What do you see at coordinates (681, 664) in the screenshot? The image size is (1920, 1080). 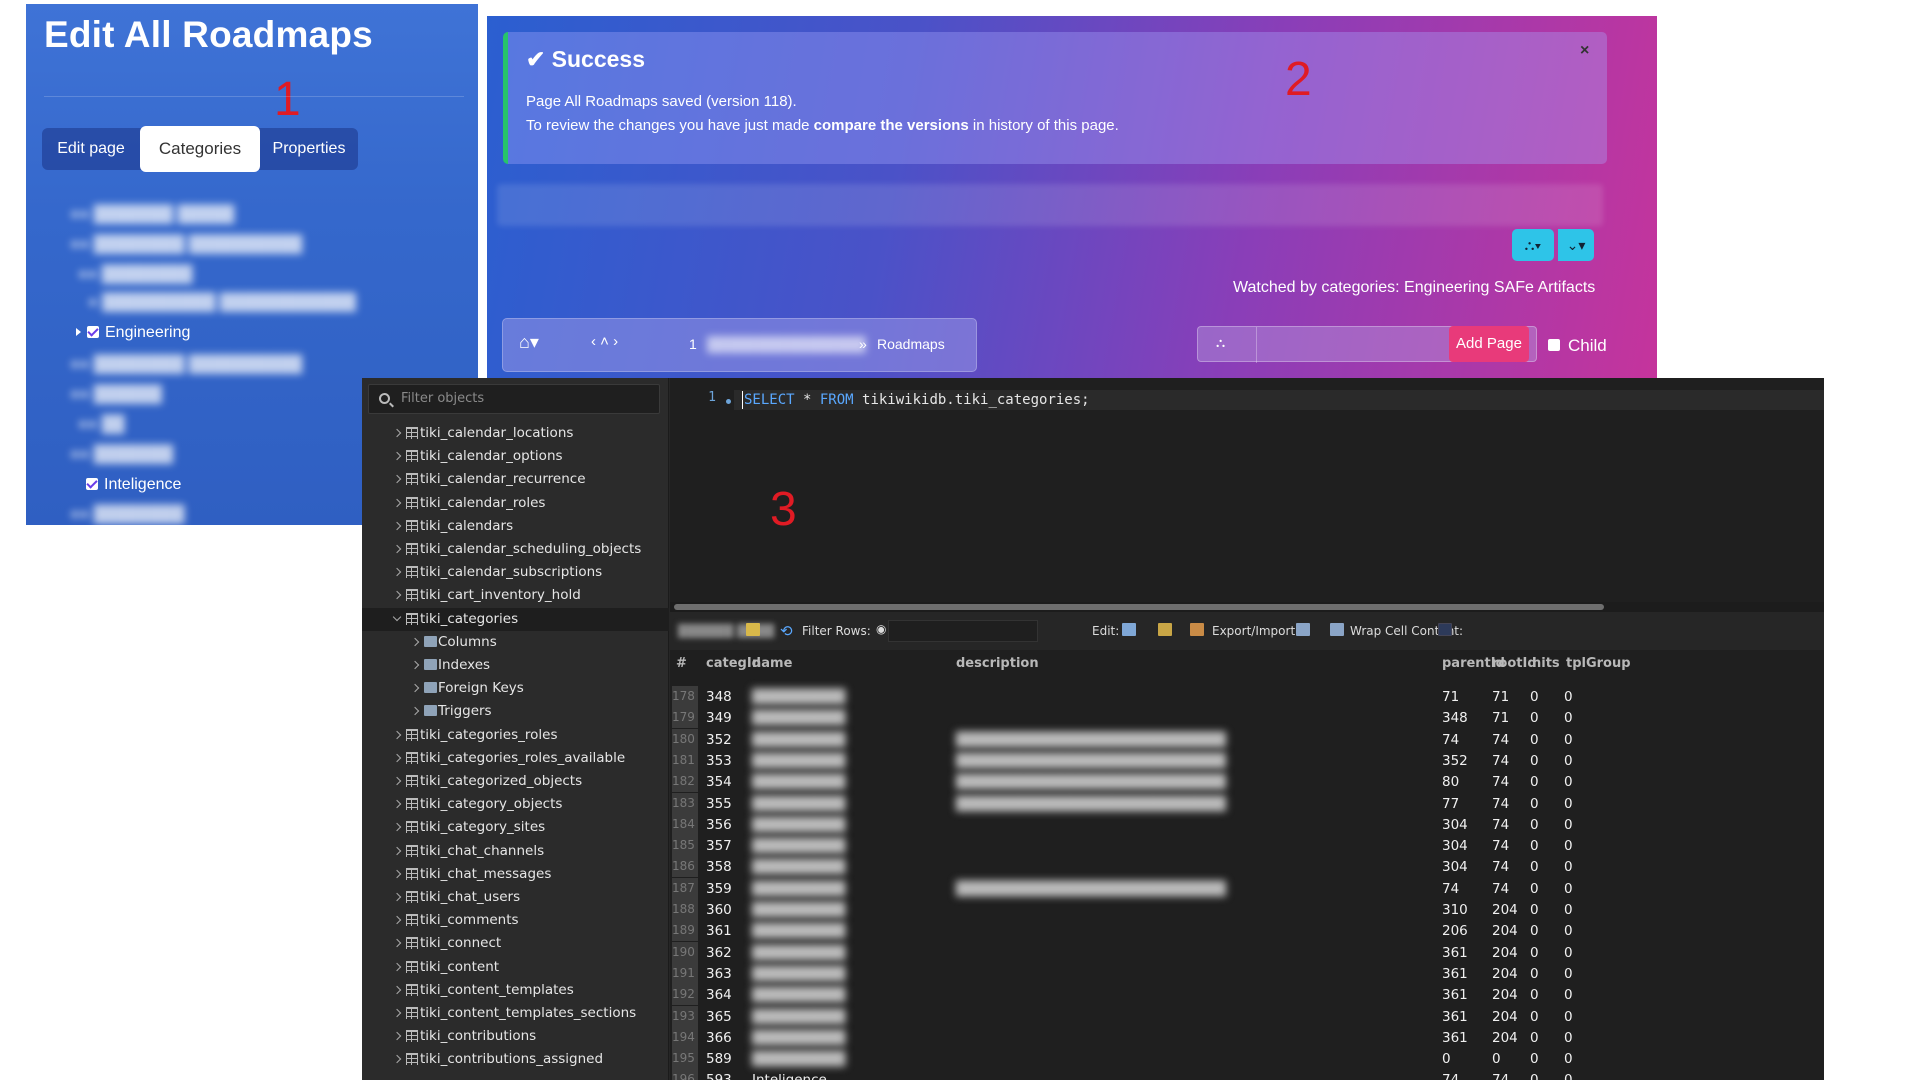 I see `col-header-index: #` at bounding box center [681, 664].